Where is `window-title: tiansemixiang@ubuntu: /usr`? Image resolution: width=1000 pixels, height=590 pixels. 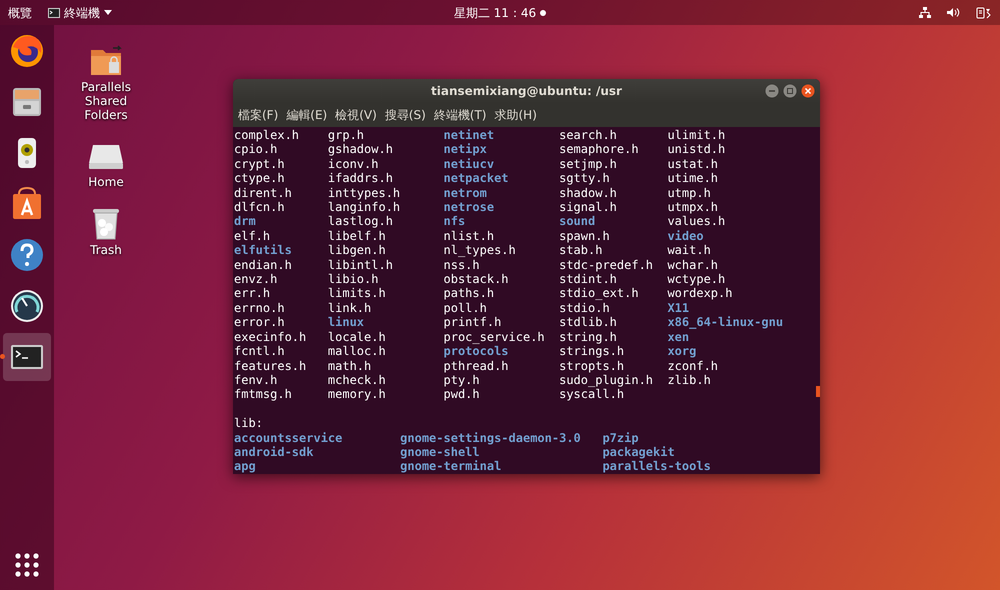 window-title: tiansemixiang@ubuntu: /usr is located at coordinates (526, 91).